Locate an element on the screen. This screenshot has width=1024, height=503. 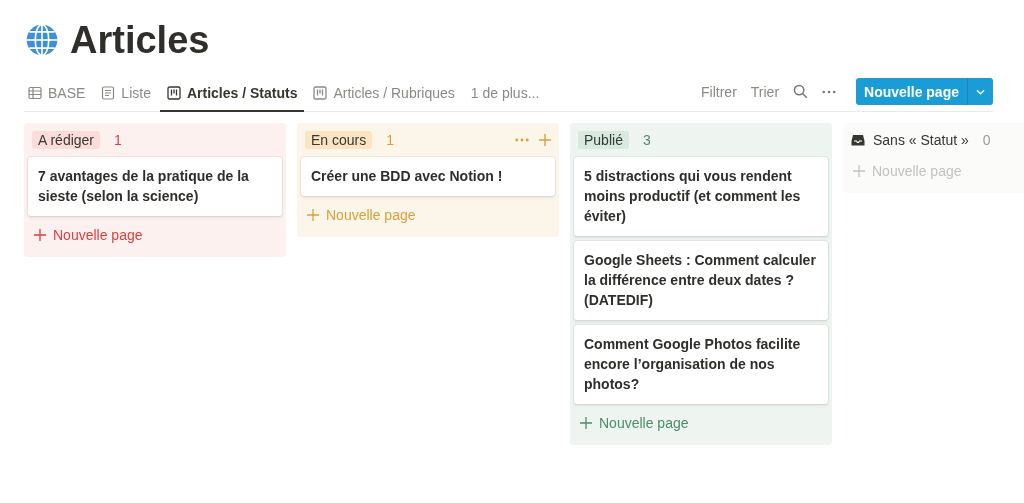
globe-icon is located at coordinates (42, 40).